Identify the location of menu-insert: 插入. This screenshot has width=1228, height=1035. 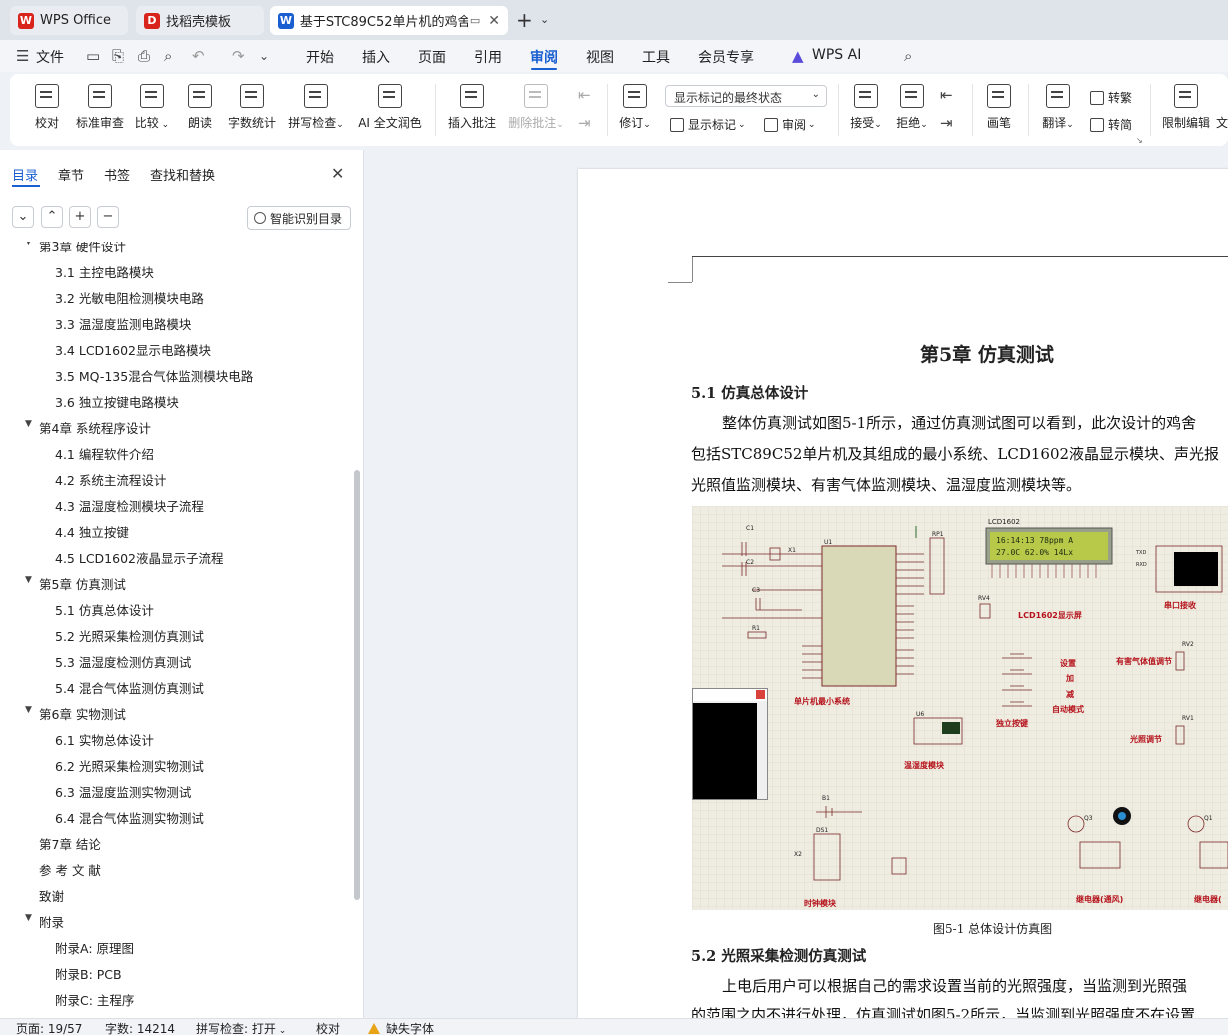
(376, 57).